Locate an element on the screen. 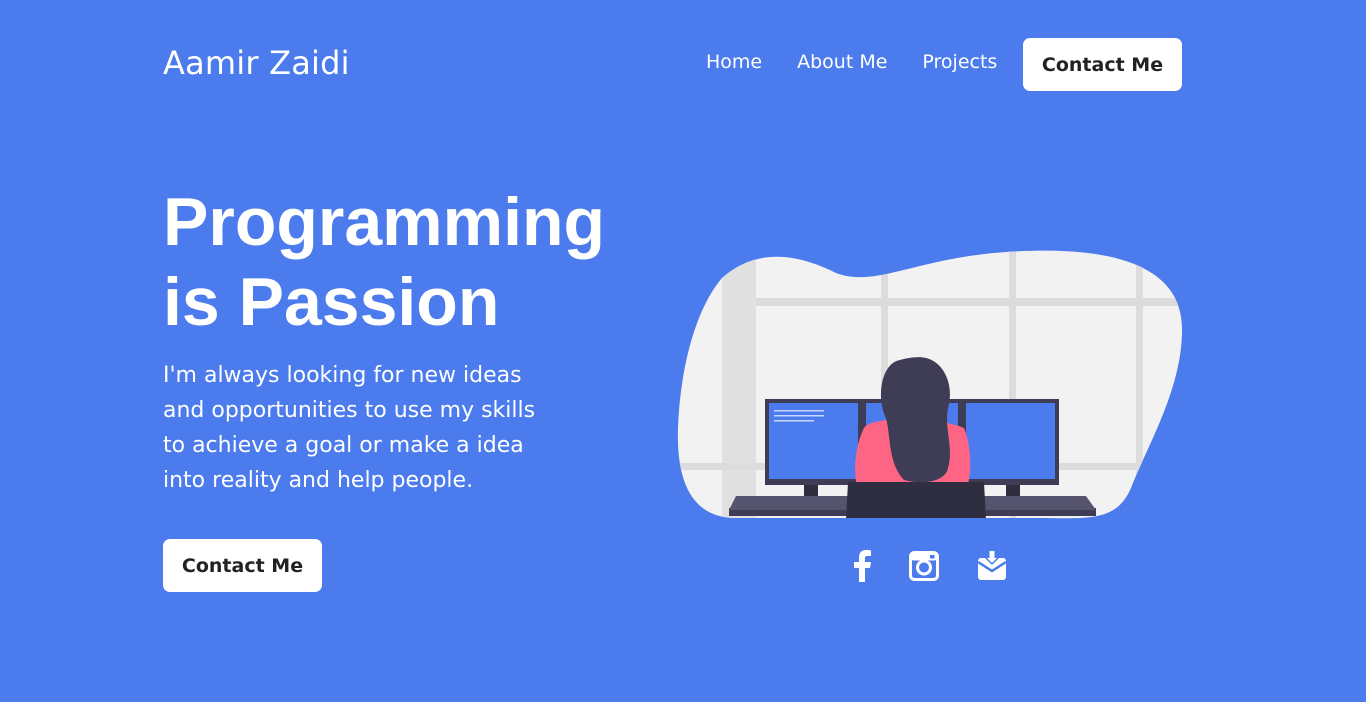 The image size is (1366, 702). mail-download-icon is located at coordinates (992, 566).